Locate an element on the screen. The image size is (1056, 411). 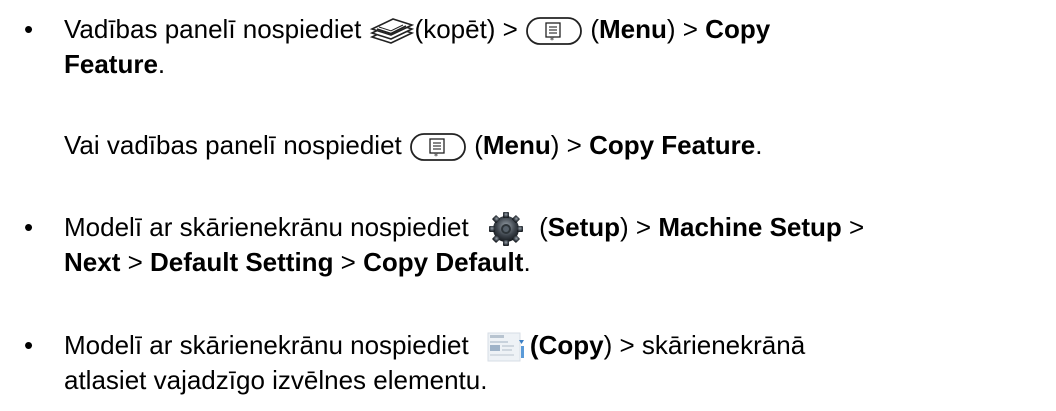
item3-line2: atlasiet vajadzīgo izvēlnes elementu. is located at coordinates (276, 380).